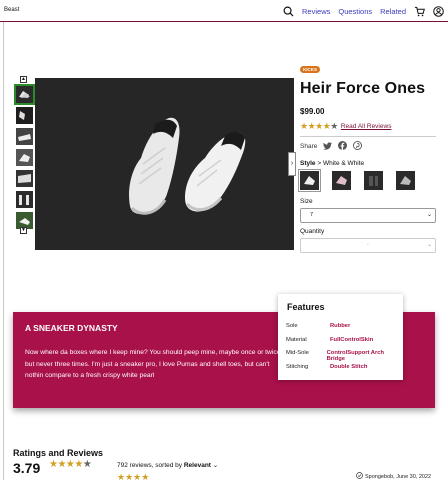 This screenshot has width=448, height=480. I want to click on quantity-select: - ⌄, so click(368, 245).